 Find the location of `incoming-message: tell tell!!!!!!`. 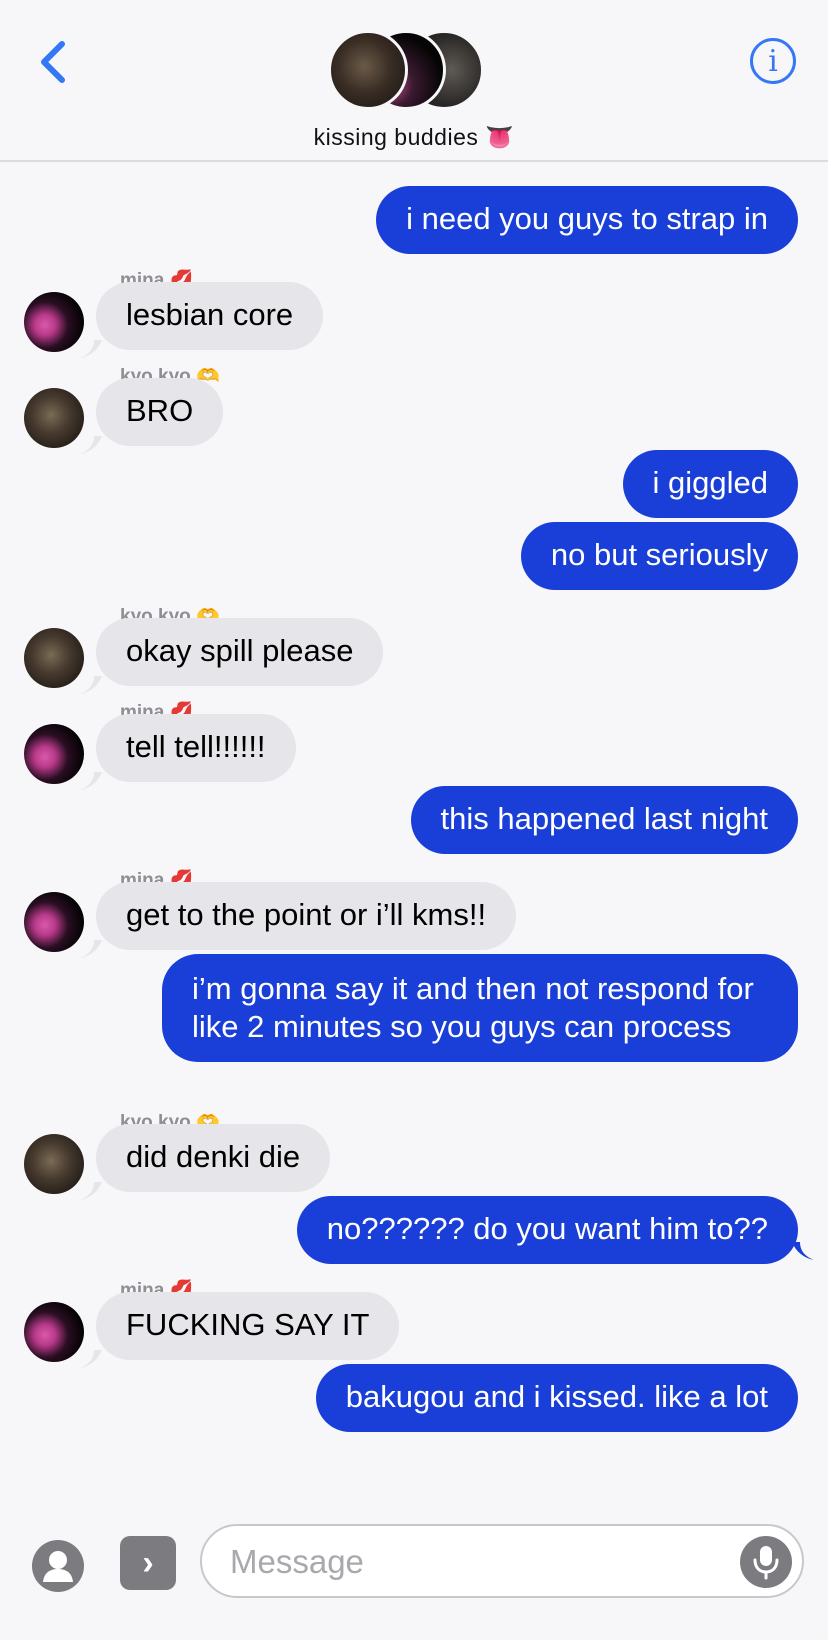

incoming-message: tell tell!!!!!! is located at coordinates (196, 748).